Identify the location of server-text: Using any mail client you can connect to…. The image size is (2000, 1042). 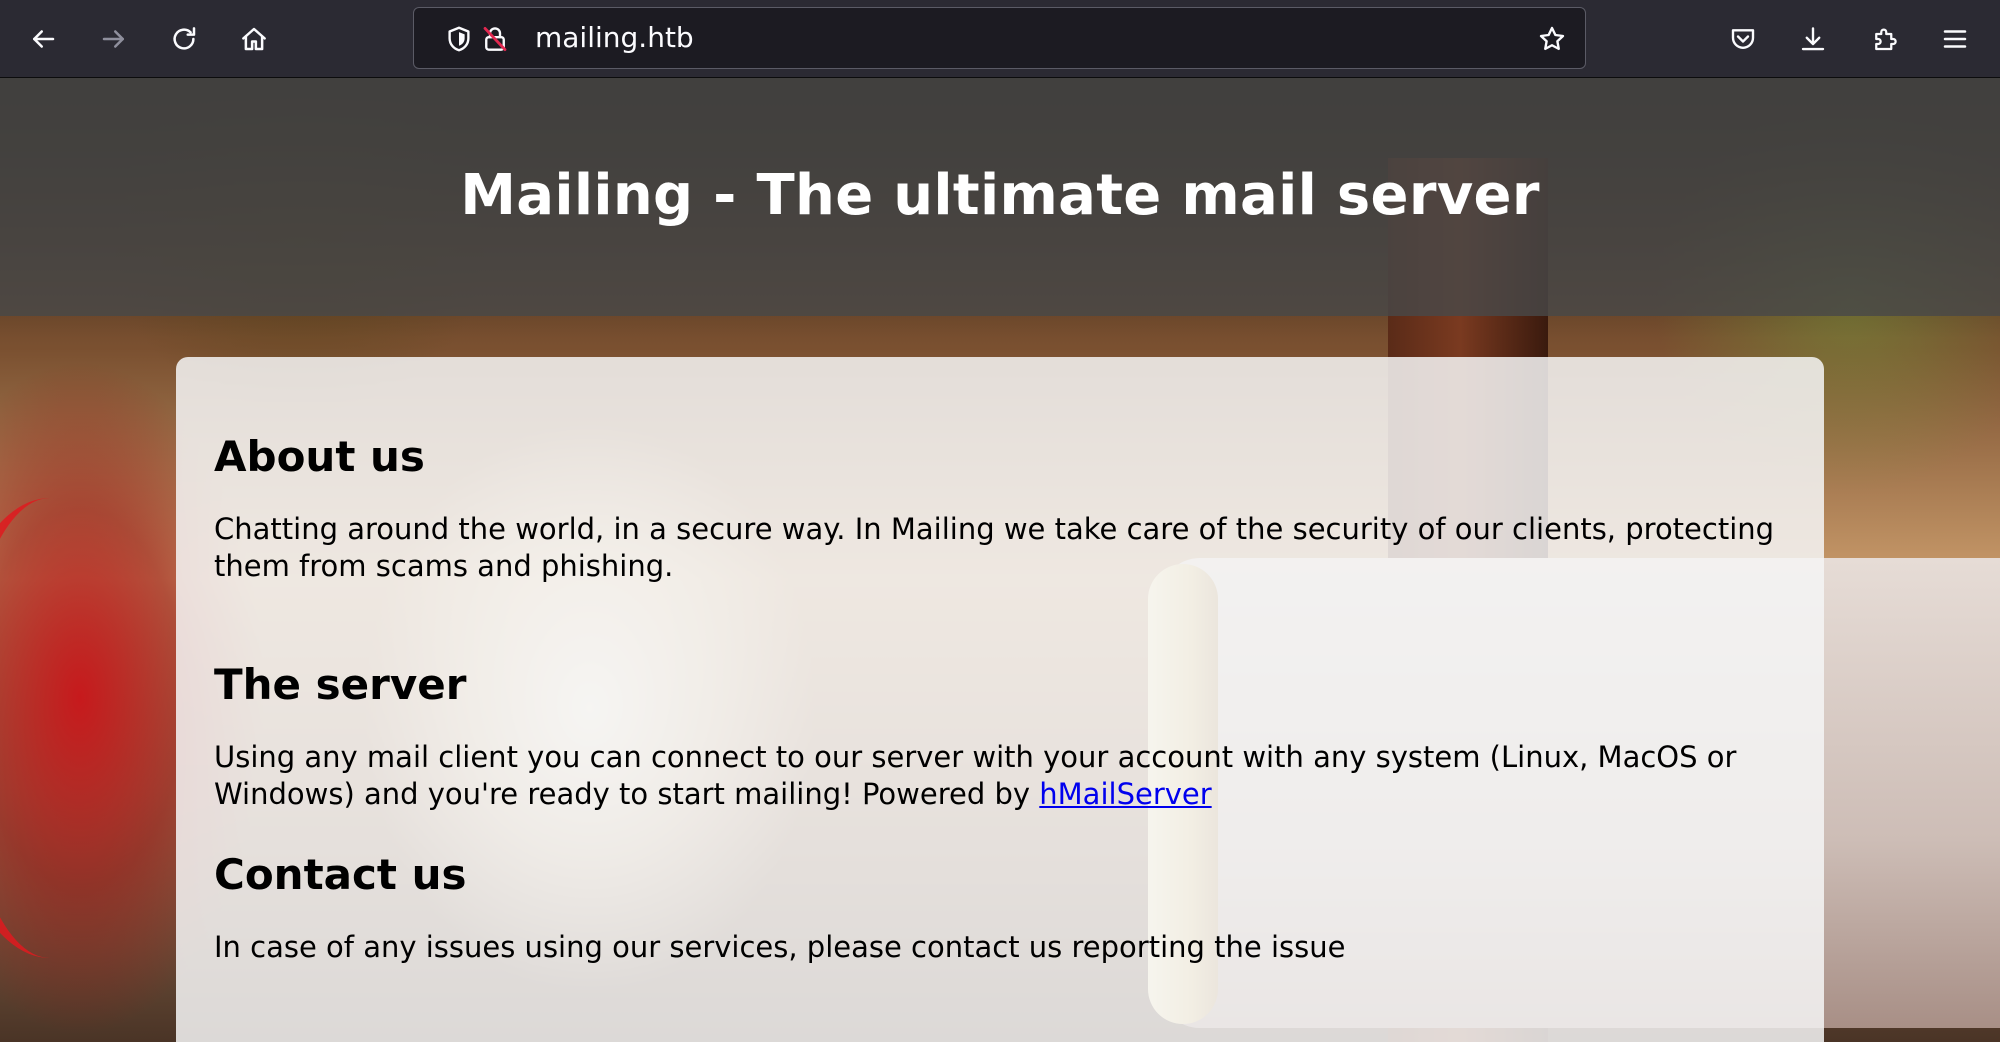
(999, 776).